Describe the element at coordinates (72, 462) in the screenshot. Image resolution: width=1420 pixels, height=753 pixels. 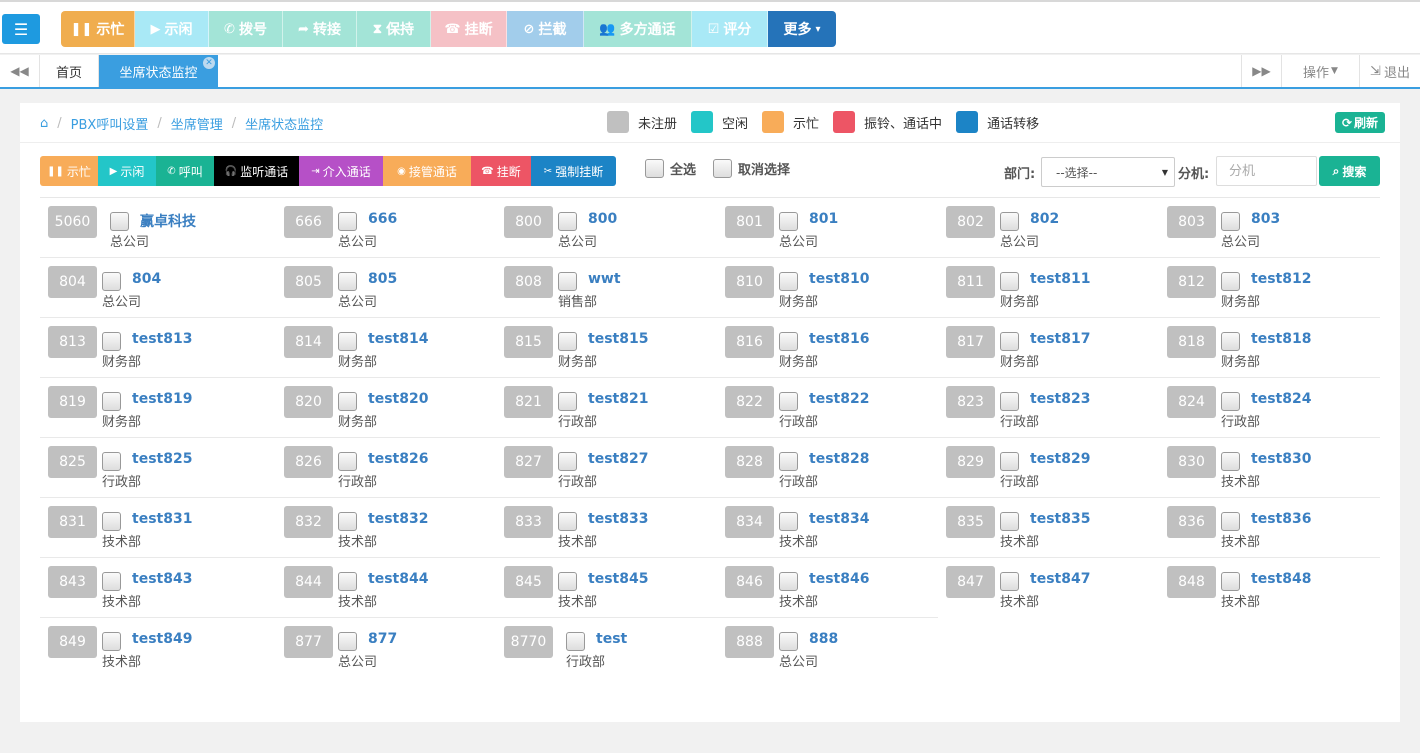
I see `agent-status-badge: 825` at that location.